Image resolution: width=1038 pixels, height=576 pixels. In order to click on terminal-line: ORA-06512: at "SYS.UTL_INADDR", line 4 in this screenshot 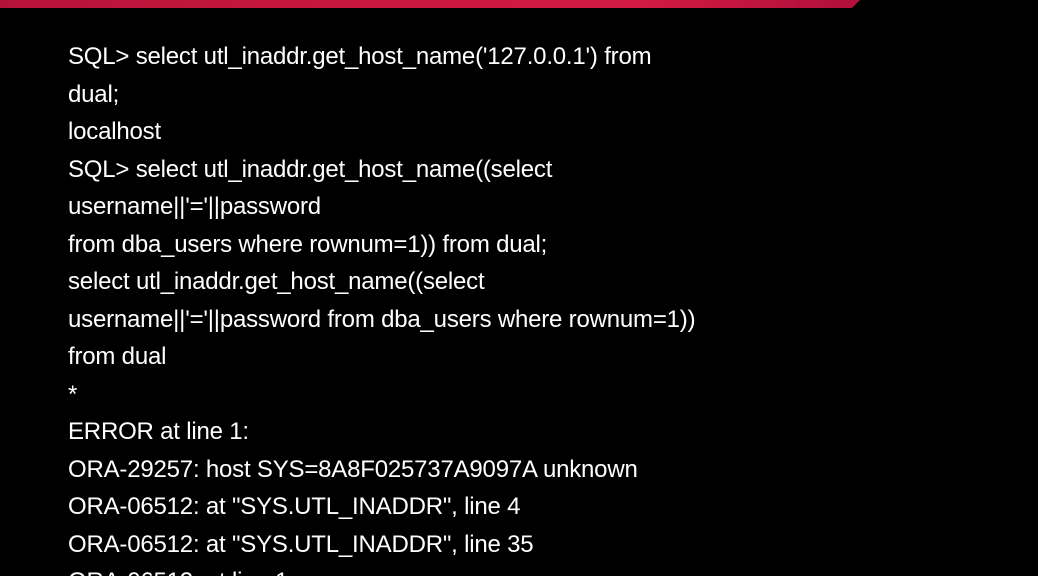, I will do `click(294, 506)`.